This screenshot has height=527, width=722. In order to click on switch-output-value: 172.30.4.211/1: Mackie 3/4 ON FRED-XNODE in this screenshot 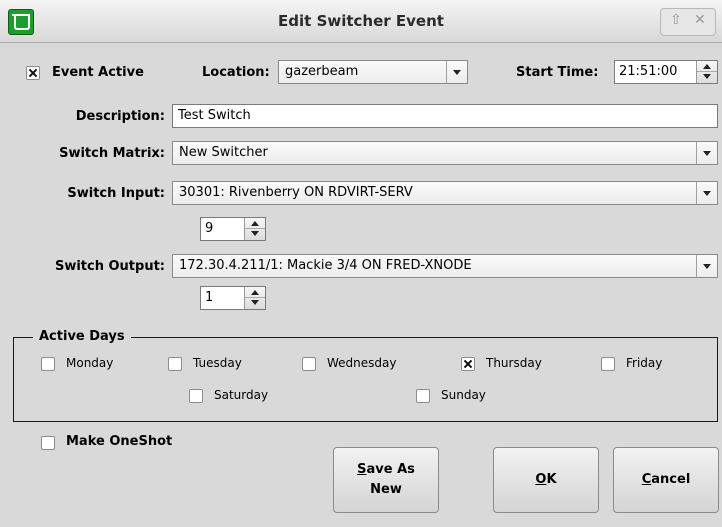, I will do `click(325, 265)`.